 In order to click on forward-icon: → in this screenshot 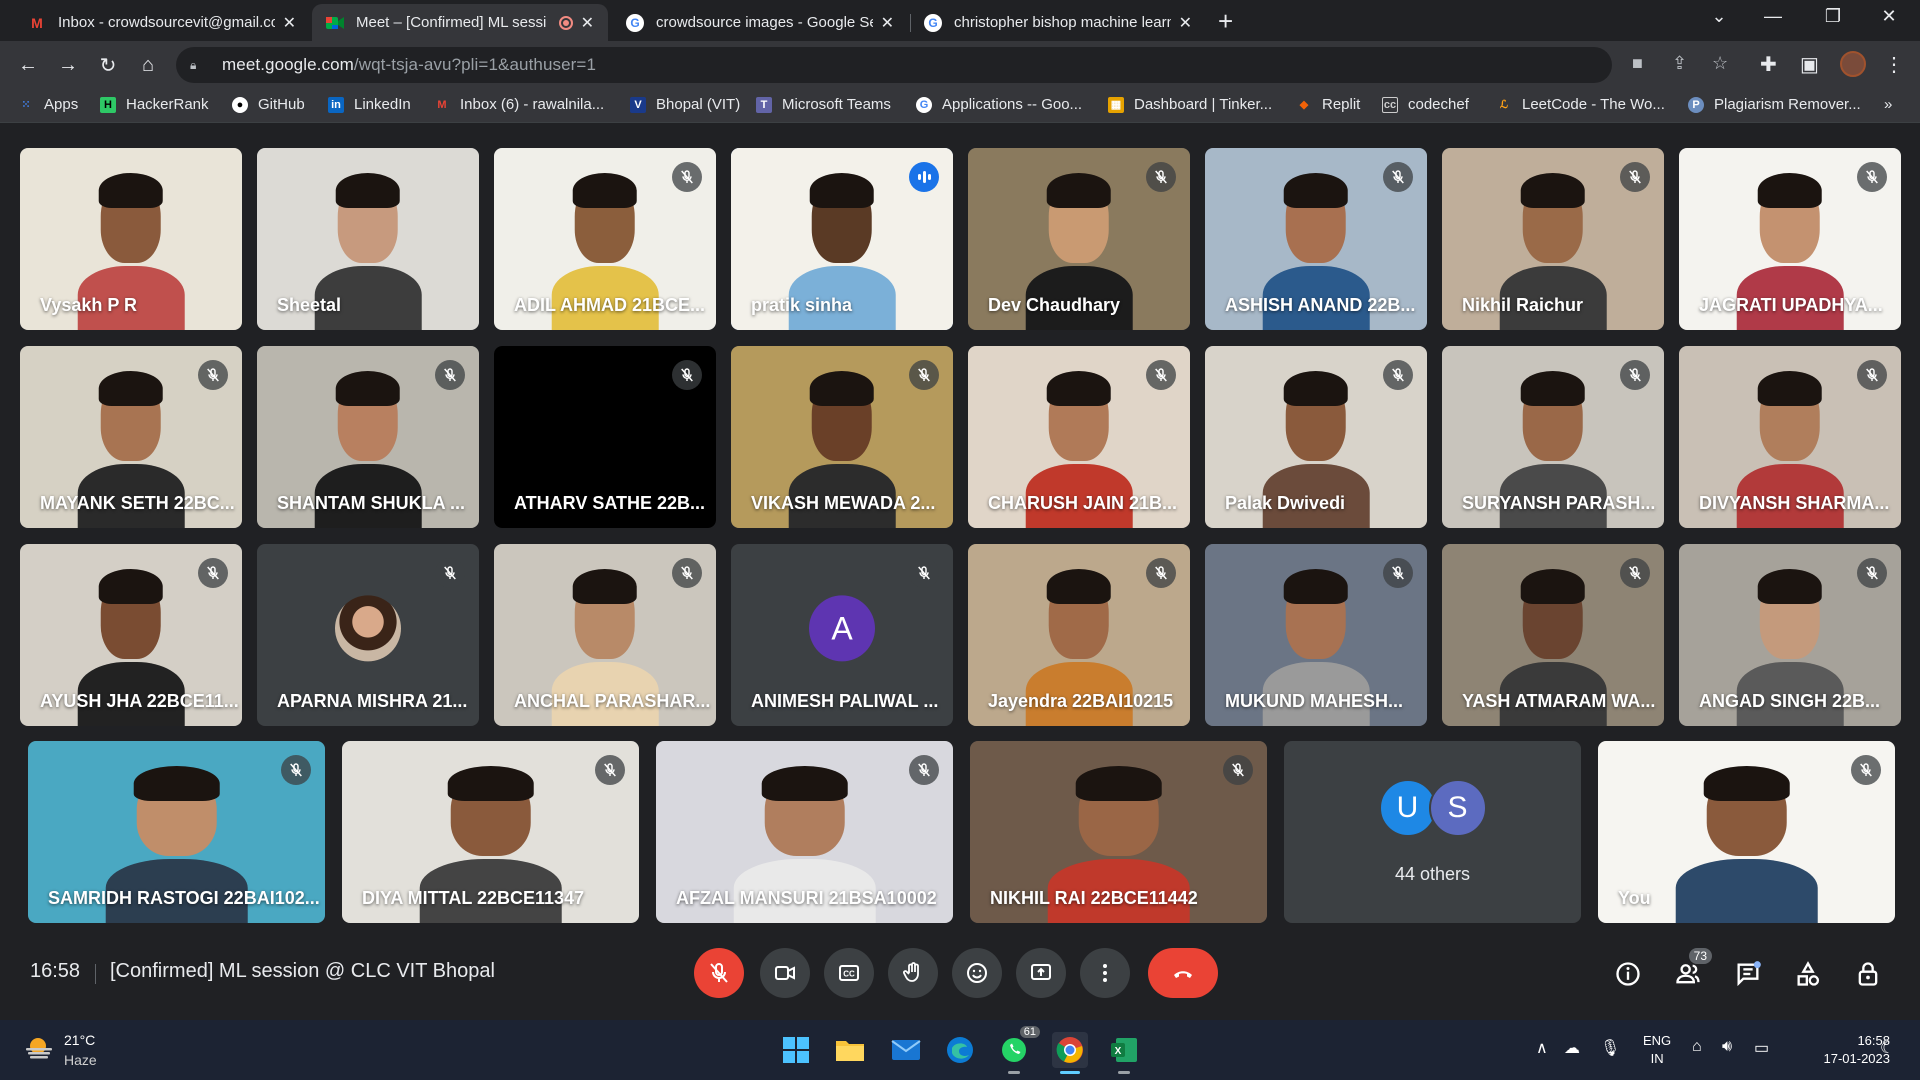, I will do `click(68, 65)`.